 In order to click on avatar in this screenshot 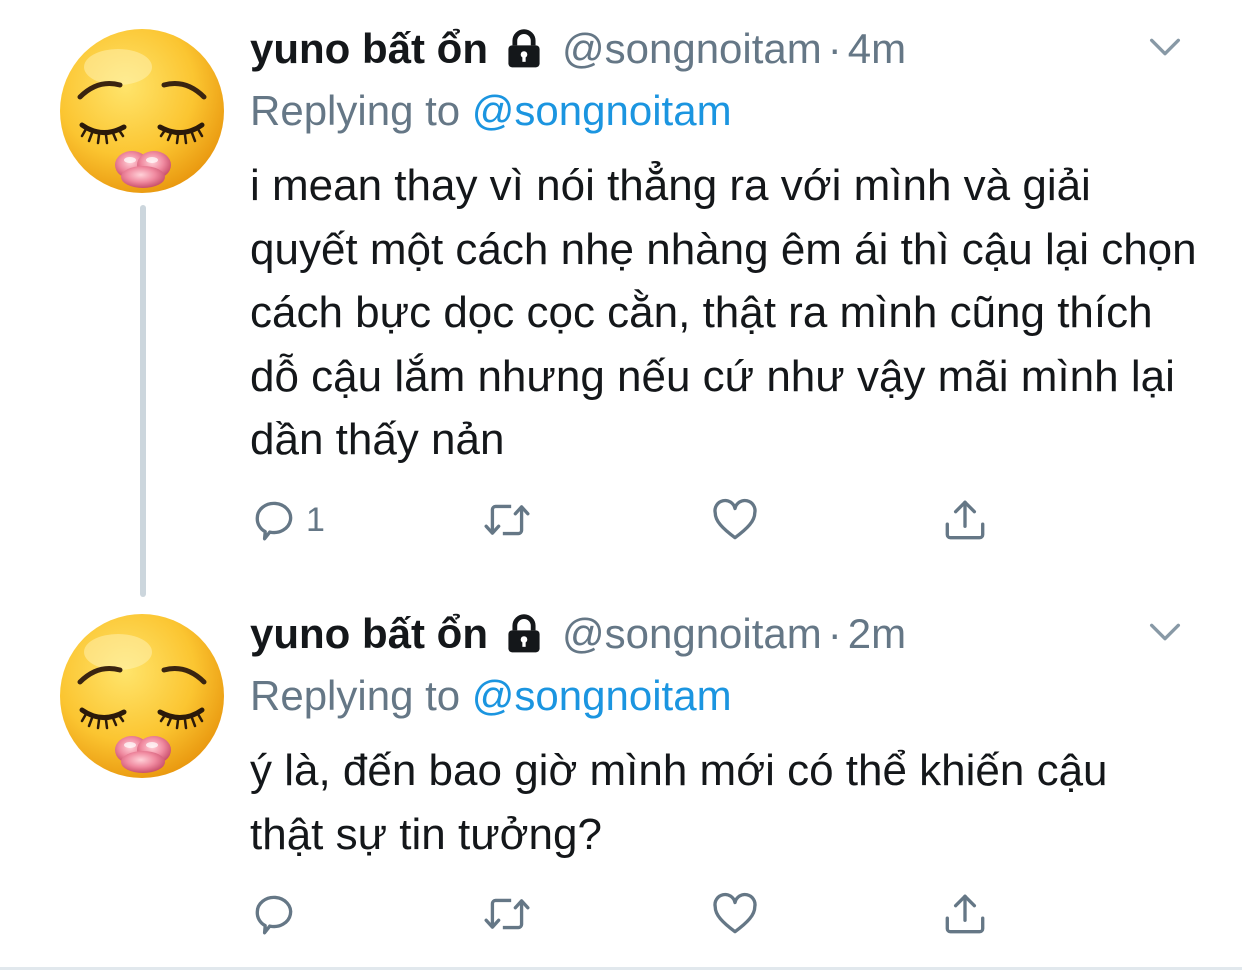, I will do `click(142, 696)`.